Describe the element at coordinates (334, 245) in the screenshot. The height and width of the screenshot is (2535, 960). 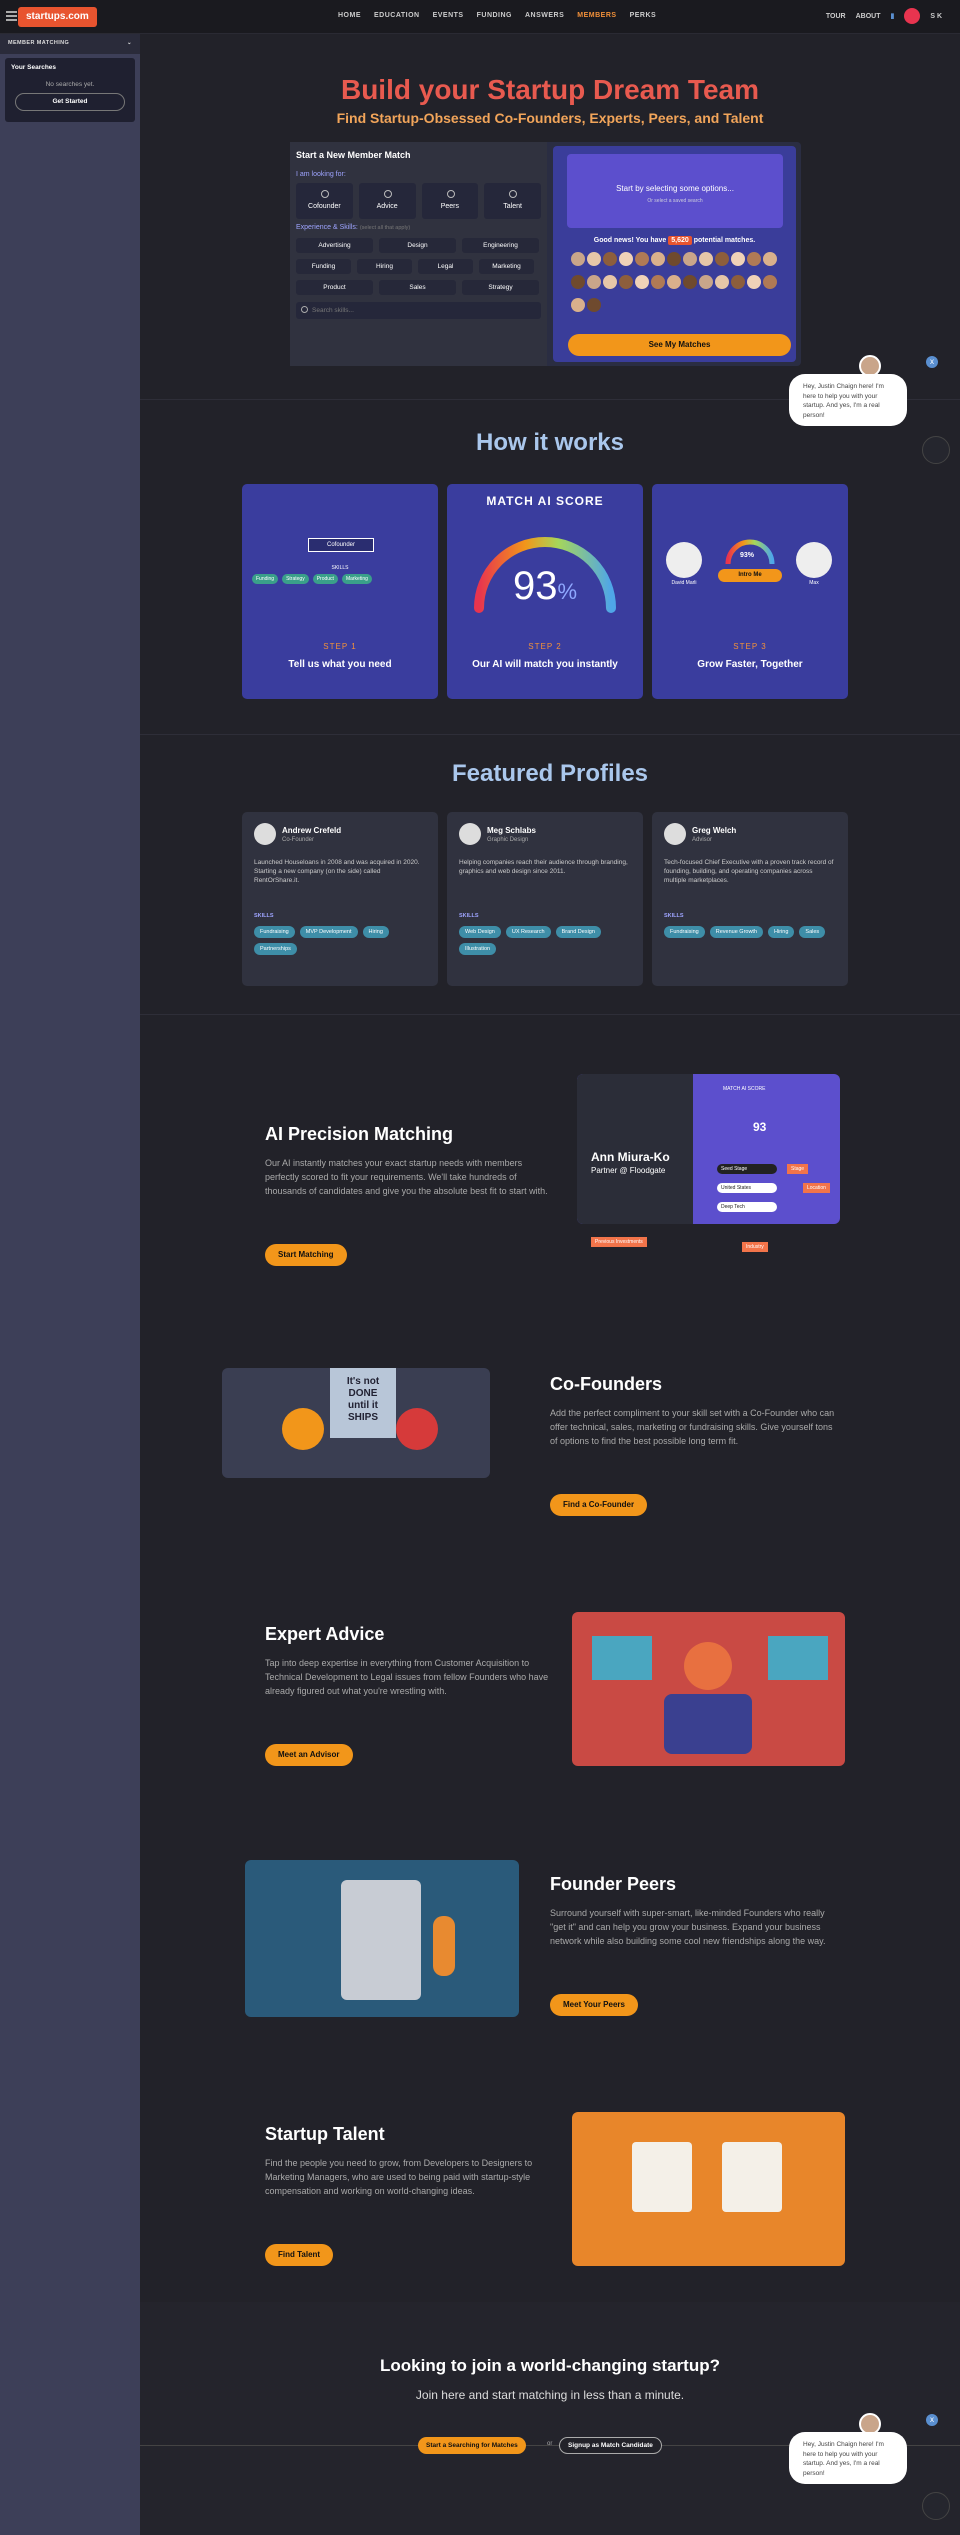
I see `skill-advertising: Advertising` at that location.